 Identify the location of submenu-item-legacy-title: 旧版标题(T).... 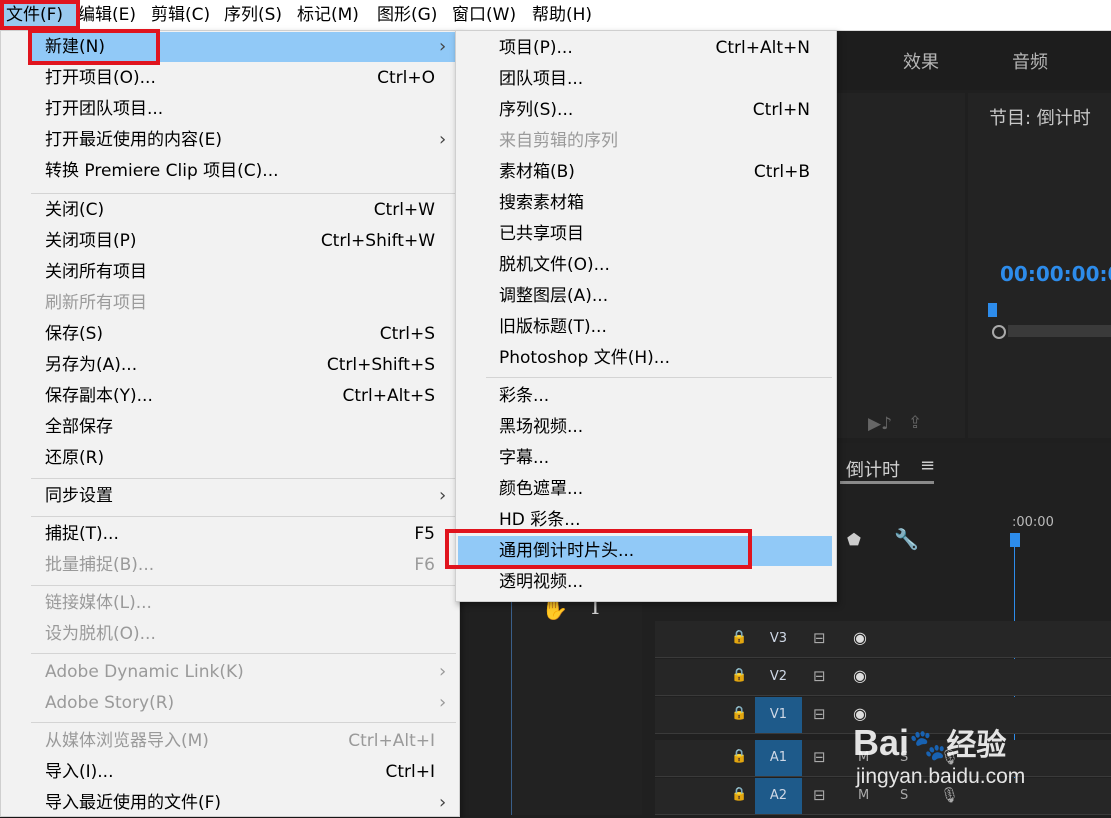
(646, 327).